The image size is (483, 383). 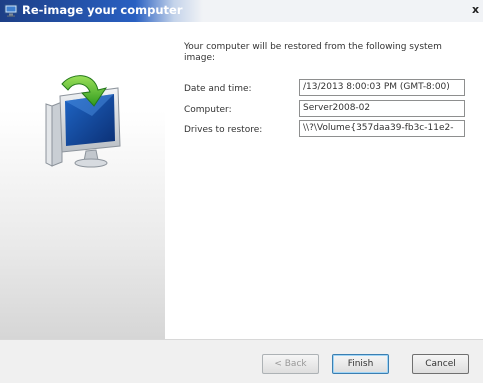 I want to click on title-app-icon, so click(x=11, y=10).